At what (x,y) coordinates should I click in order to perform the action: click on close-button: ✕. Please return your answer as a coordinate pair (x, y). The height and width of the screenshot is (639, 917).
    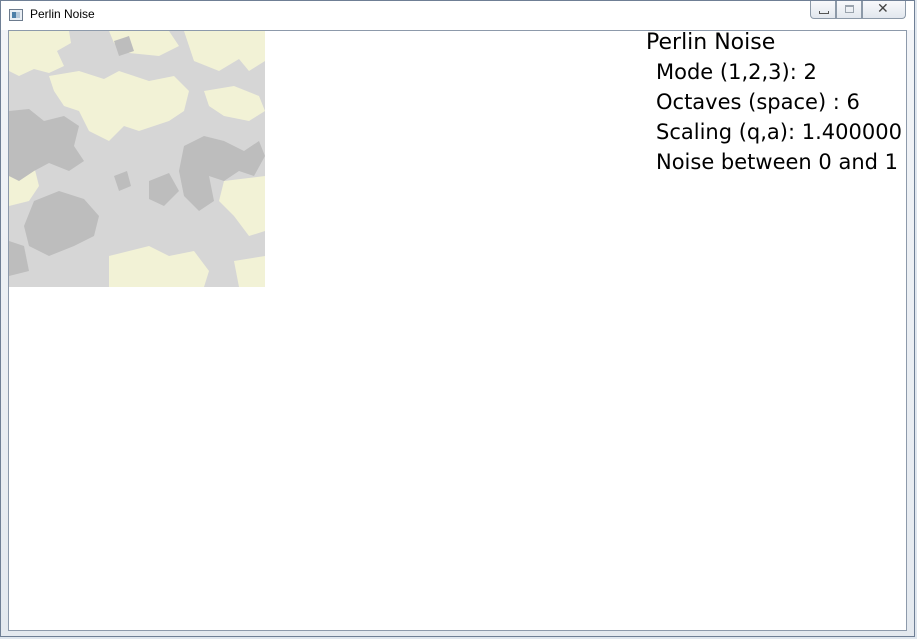
    Looking at the image, I should click on (884, 10).